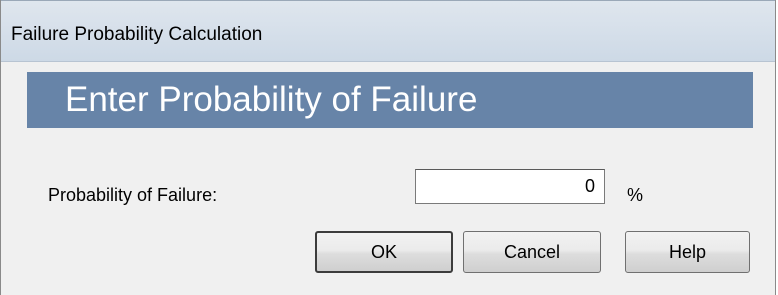 This screenshot has width=778, height=295. I want to click on percent-unit-label: %, so click(635, 195).